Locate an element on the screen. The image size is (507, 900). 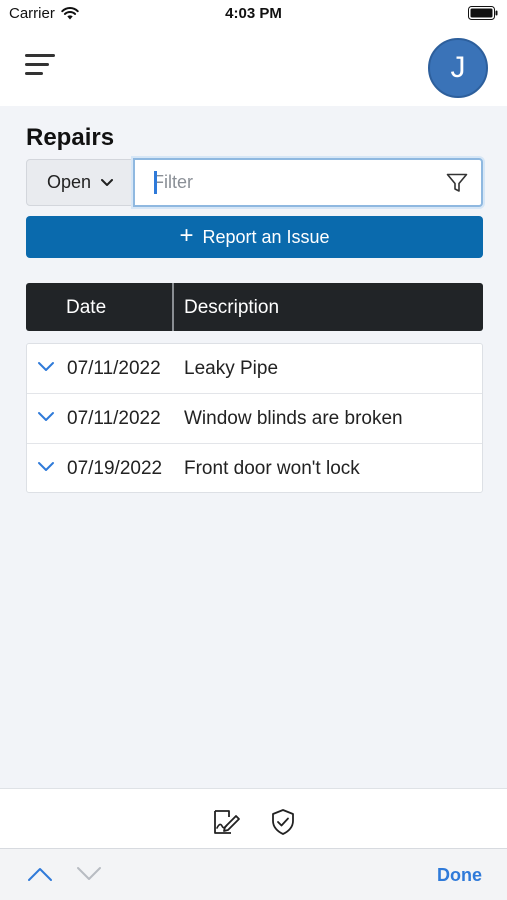
user-avatar: J is located at coordinates (458, 68).